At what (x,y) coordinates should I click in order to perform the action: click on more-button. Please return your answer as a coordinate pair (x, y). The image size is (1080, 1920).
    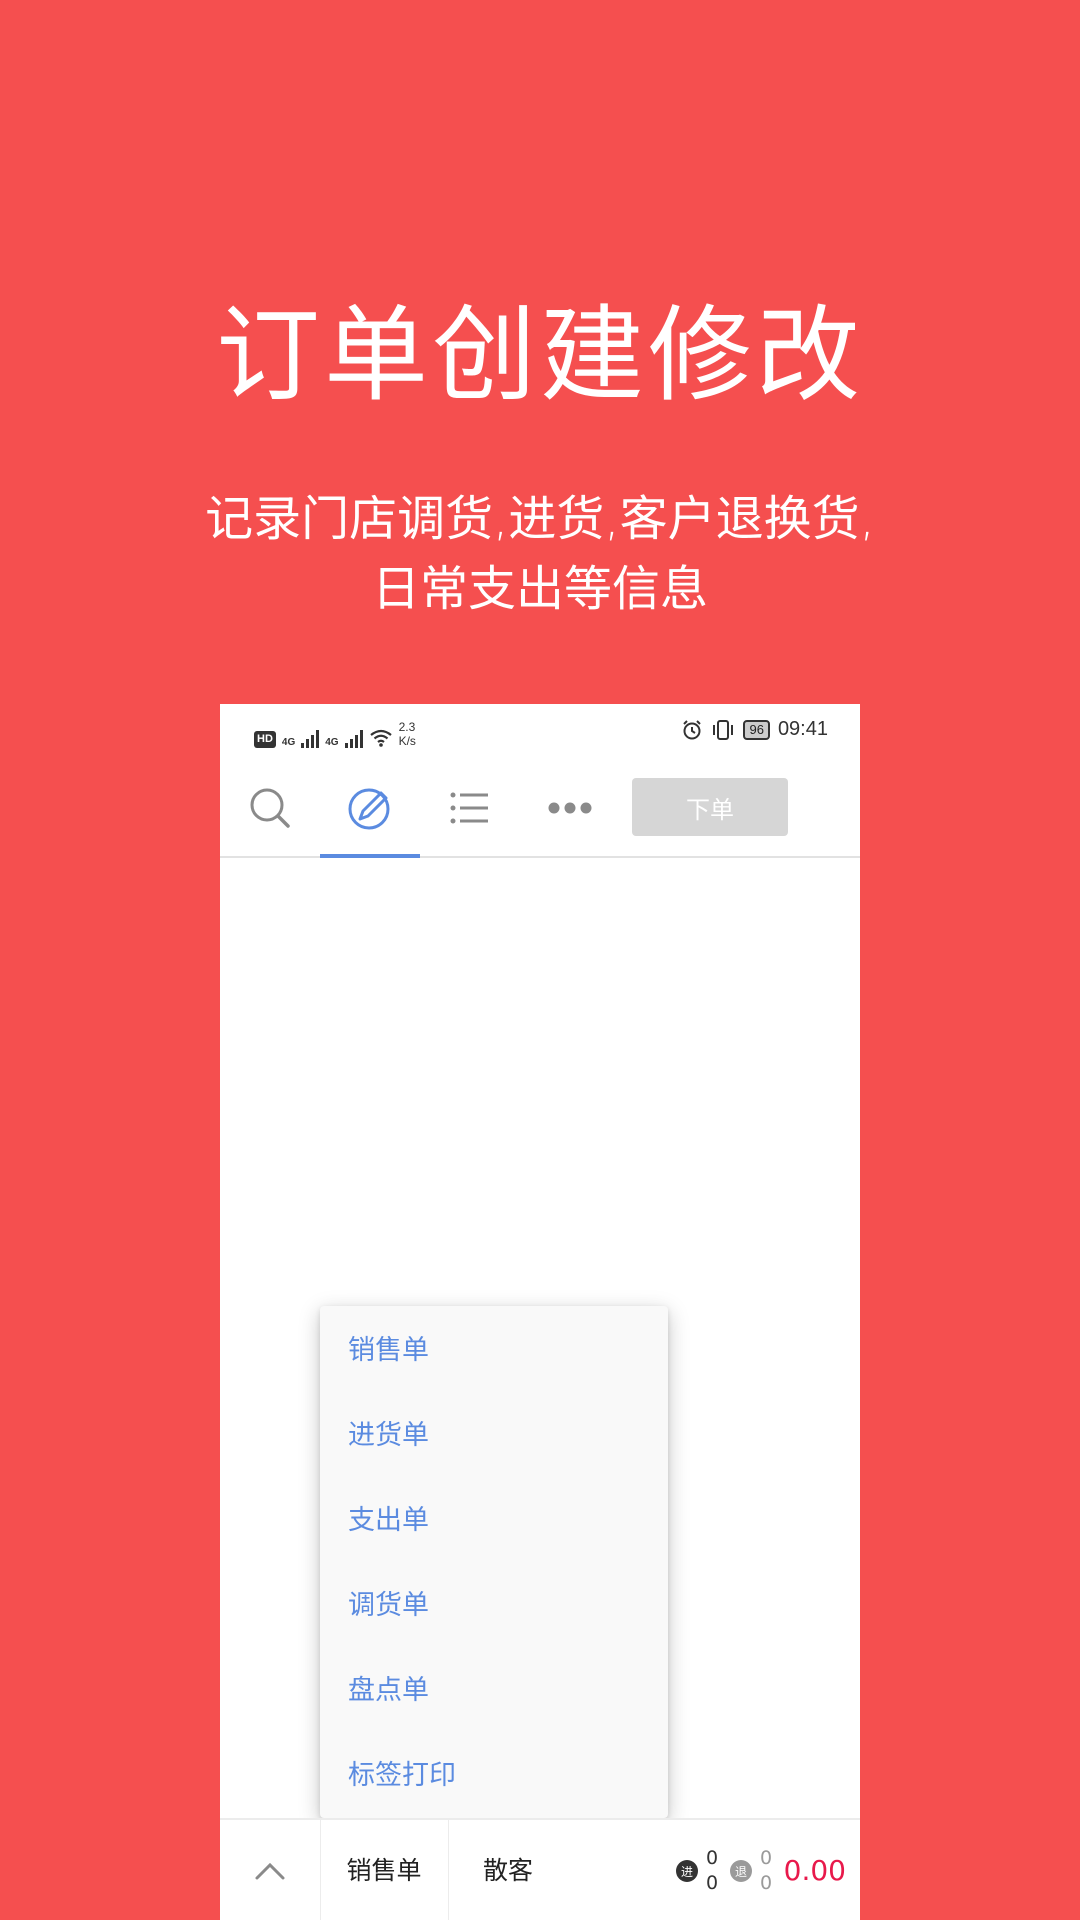
    Looking at the image, I should click on (570, 808).